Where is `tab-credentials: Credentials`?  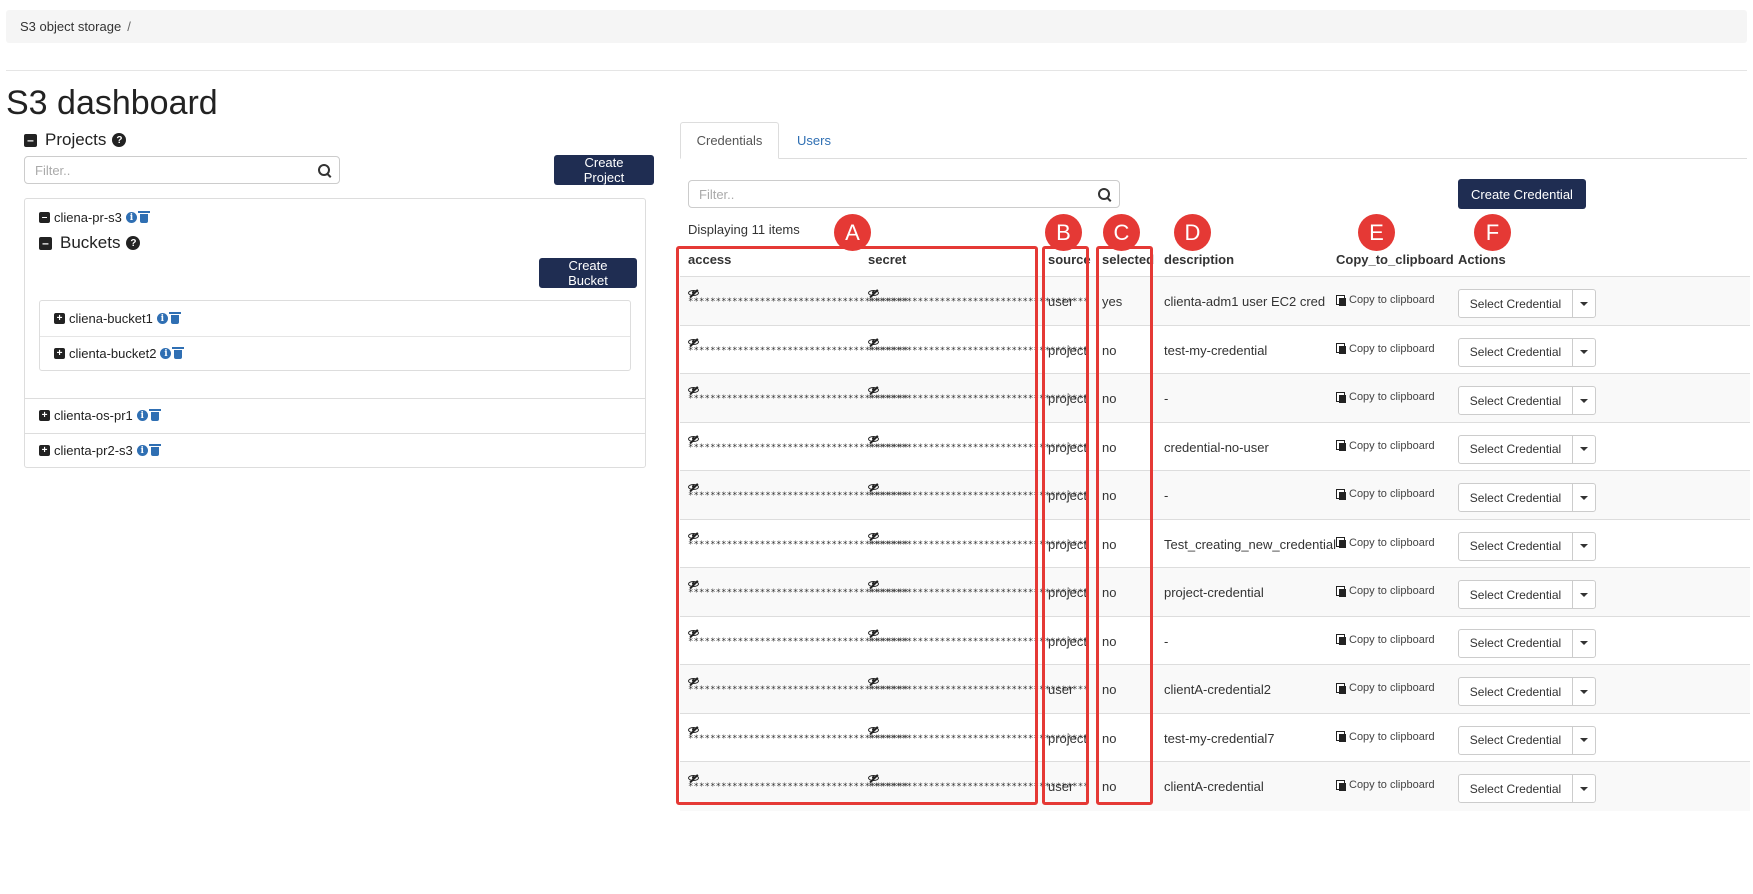
tab-credentials: Credentials is located at coordinates (729, 140).